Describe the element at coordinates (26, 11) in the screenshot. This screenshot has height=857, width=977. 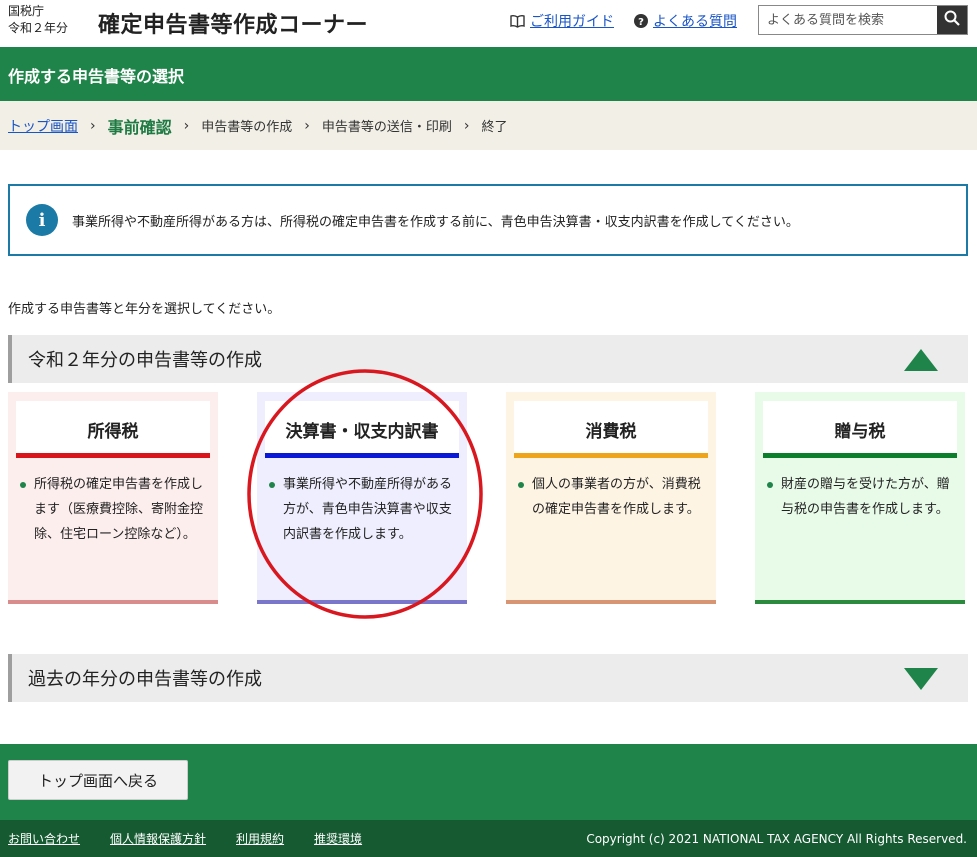
I see `agency-name: 国税庁` at that location.